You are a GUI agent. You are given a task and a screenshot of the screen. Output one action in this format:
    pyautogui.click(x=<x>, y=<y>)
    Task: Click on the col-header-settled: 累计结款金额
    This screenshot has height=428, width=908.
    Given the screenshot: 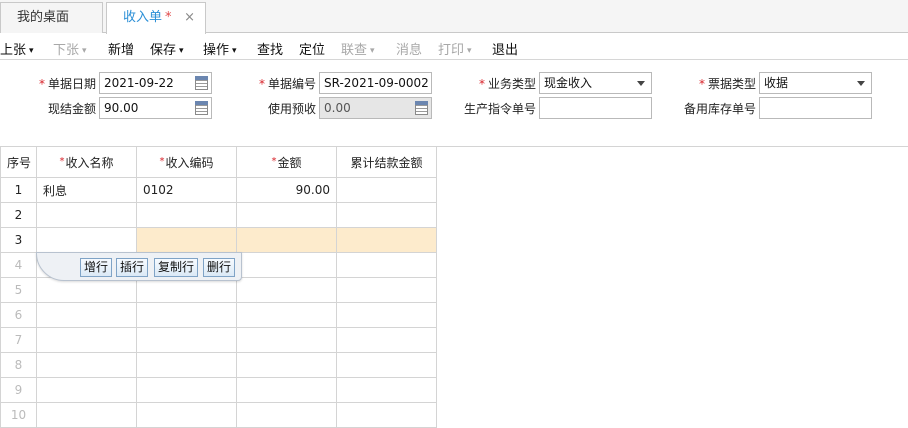 What is the action you would take?
    pyautogui.click(x=386, y=162)
    